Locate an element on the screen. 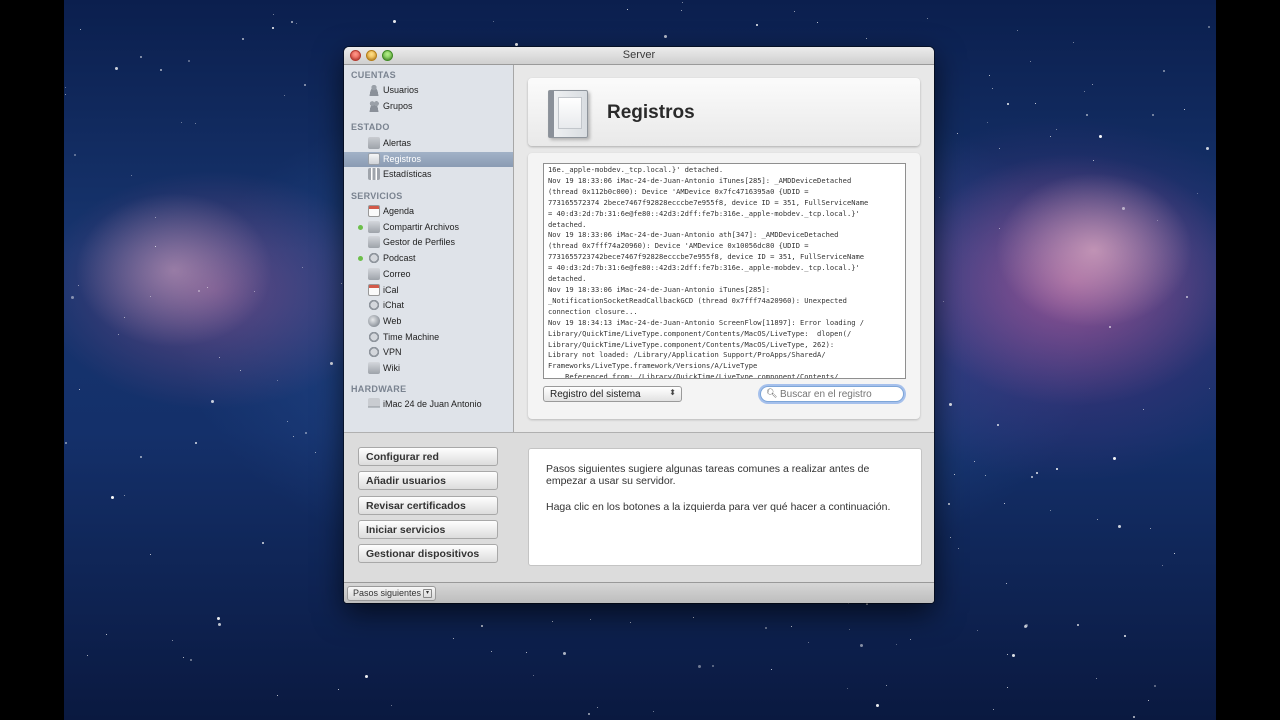  sidebar-item-label: Estadísticas is located at coordinates (407, 174).